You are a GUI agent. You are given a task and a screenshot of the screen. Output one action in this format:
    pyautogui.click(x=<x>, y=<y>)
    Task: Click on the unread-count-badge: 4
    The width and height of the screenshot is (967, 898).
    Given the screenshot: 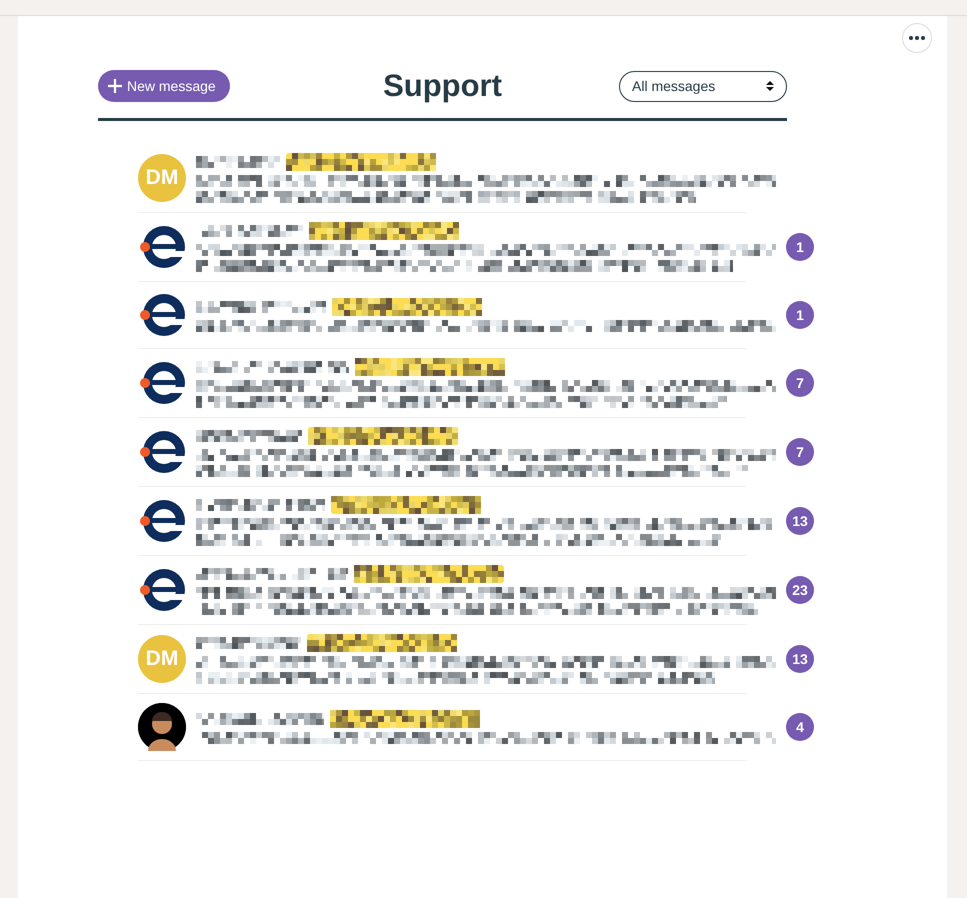 What is the action you would take?
    pyautogui.click(x=800, y=727)
    